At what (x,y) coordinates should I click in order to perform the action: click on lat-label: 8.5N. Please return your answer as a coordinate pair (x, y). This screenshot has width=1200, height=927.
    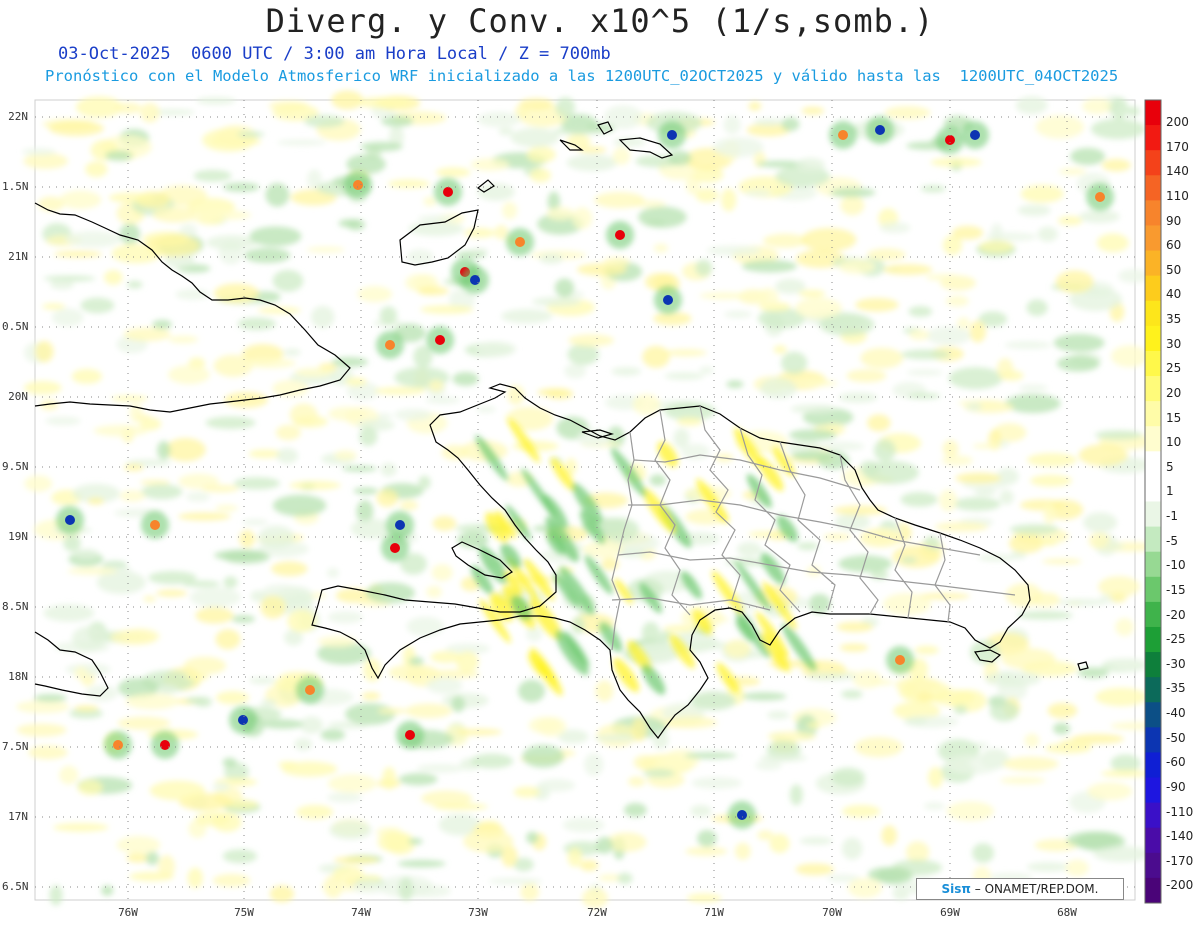
    Looking at the image, I should click on (15, 606).